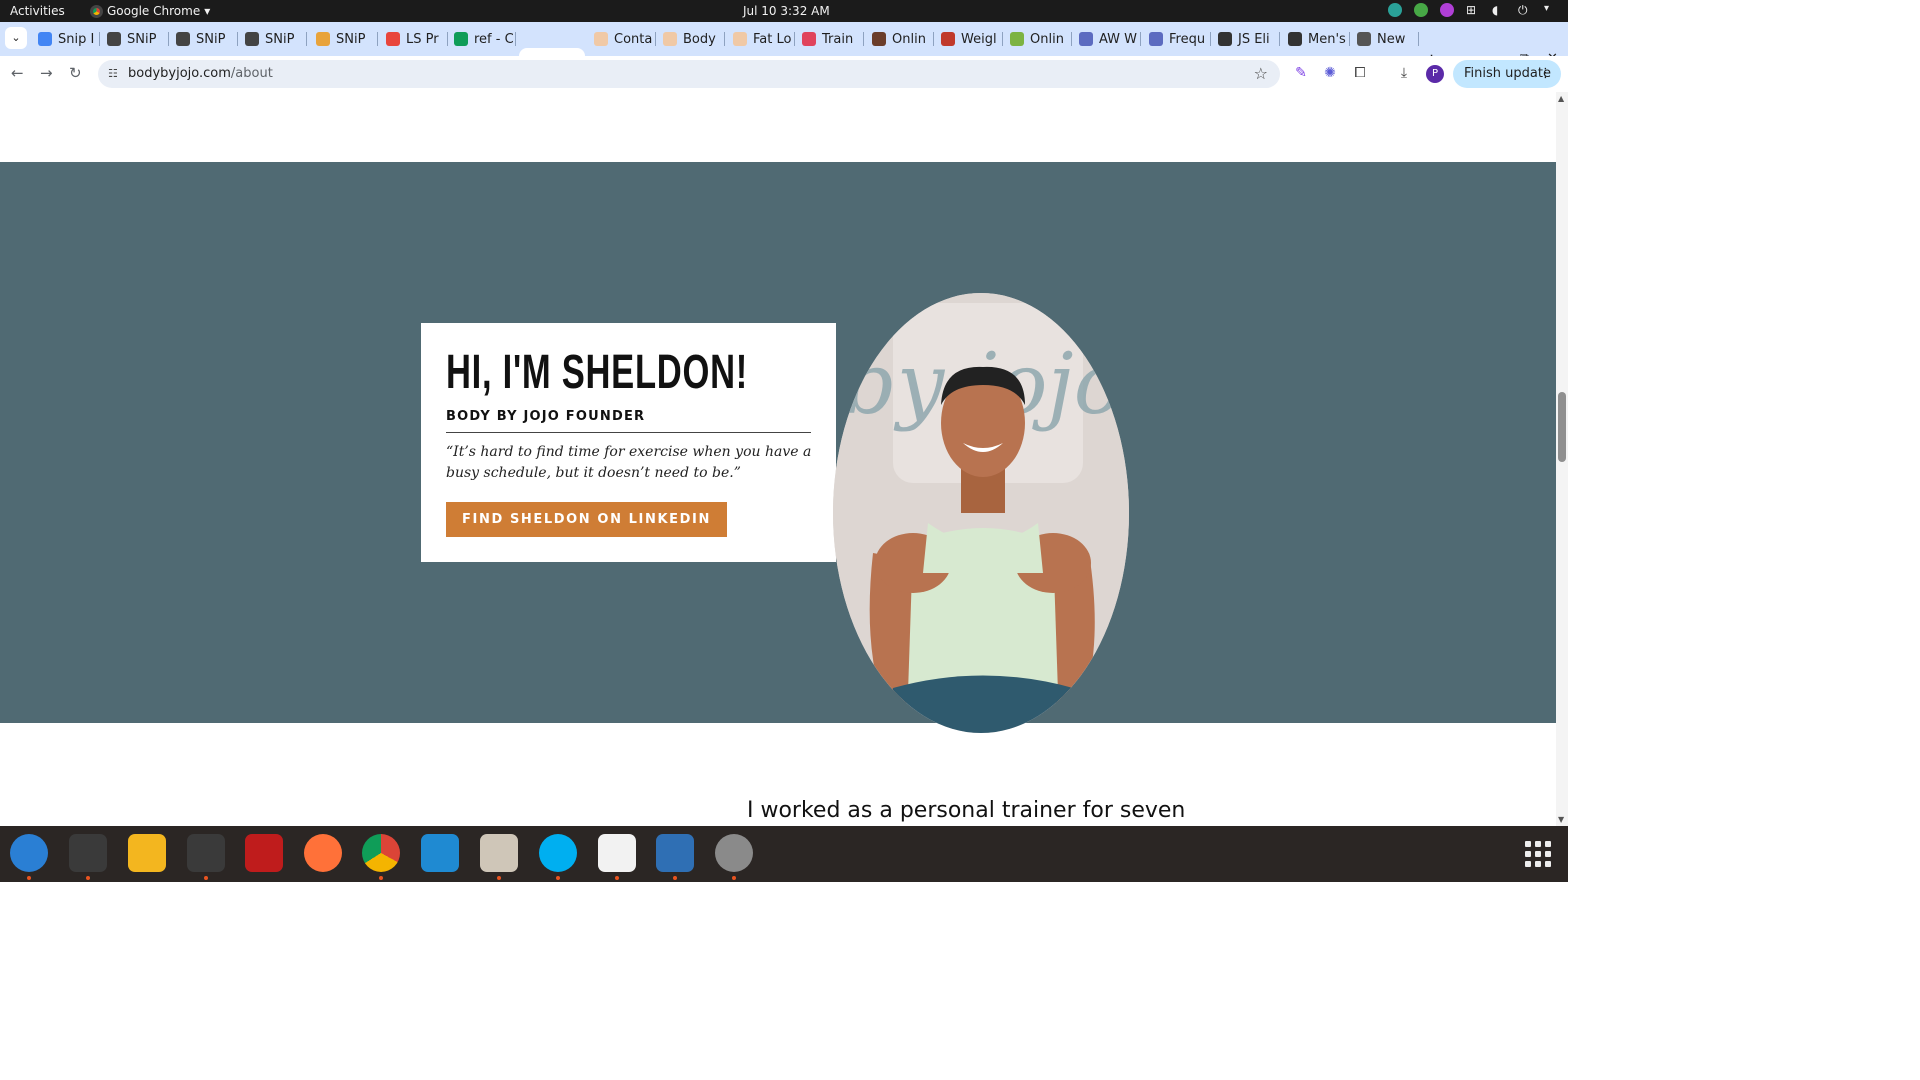 Image resolution: width=1920 pixels, height=1080 pixels. Describe the element at coordinates (37, 11) in the screenshot. I see `activities-button: Activities` at that location.